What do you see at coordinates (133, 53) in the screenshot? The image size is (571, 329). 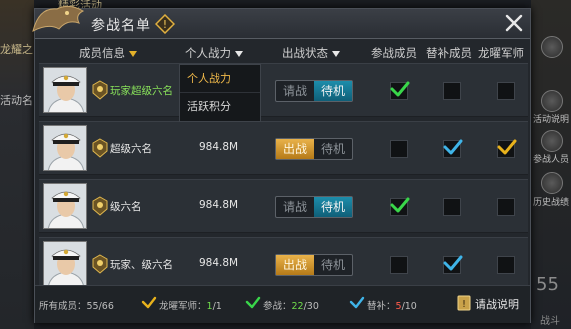 I see `sort-caret-icon` at bounding box center [133, 53].